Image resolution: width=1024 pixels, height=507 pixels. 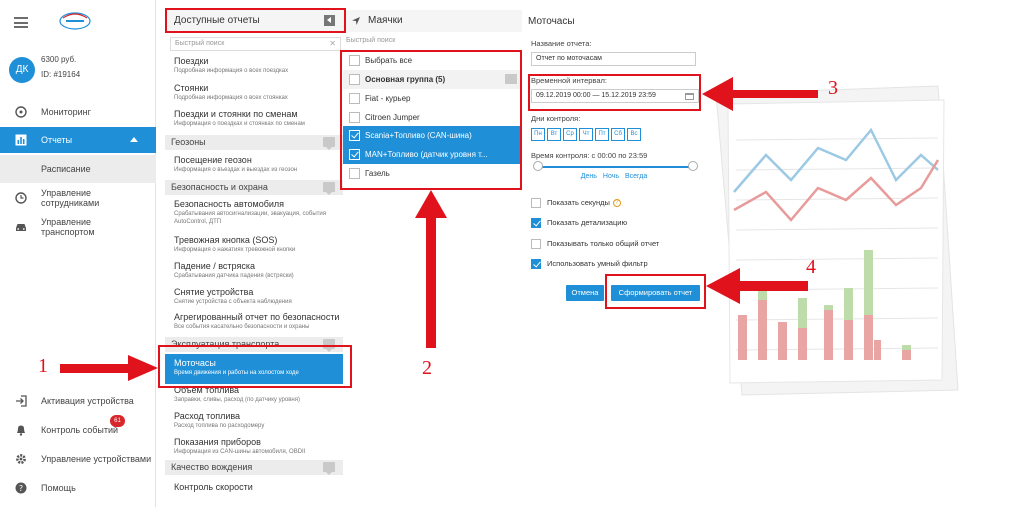 I want to click on arrow-3-icon, so click(x=760, y=94).